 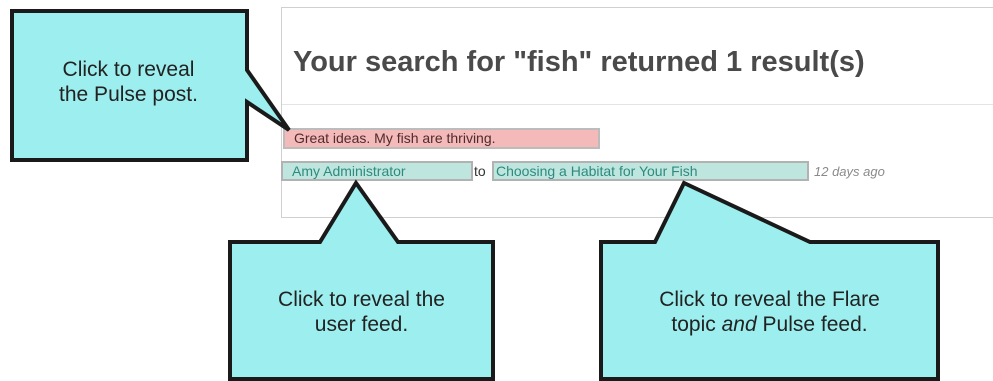 I want to click on callout-user-shape, so click(x=361, y=280).